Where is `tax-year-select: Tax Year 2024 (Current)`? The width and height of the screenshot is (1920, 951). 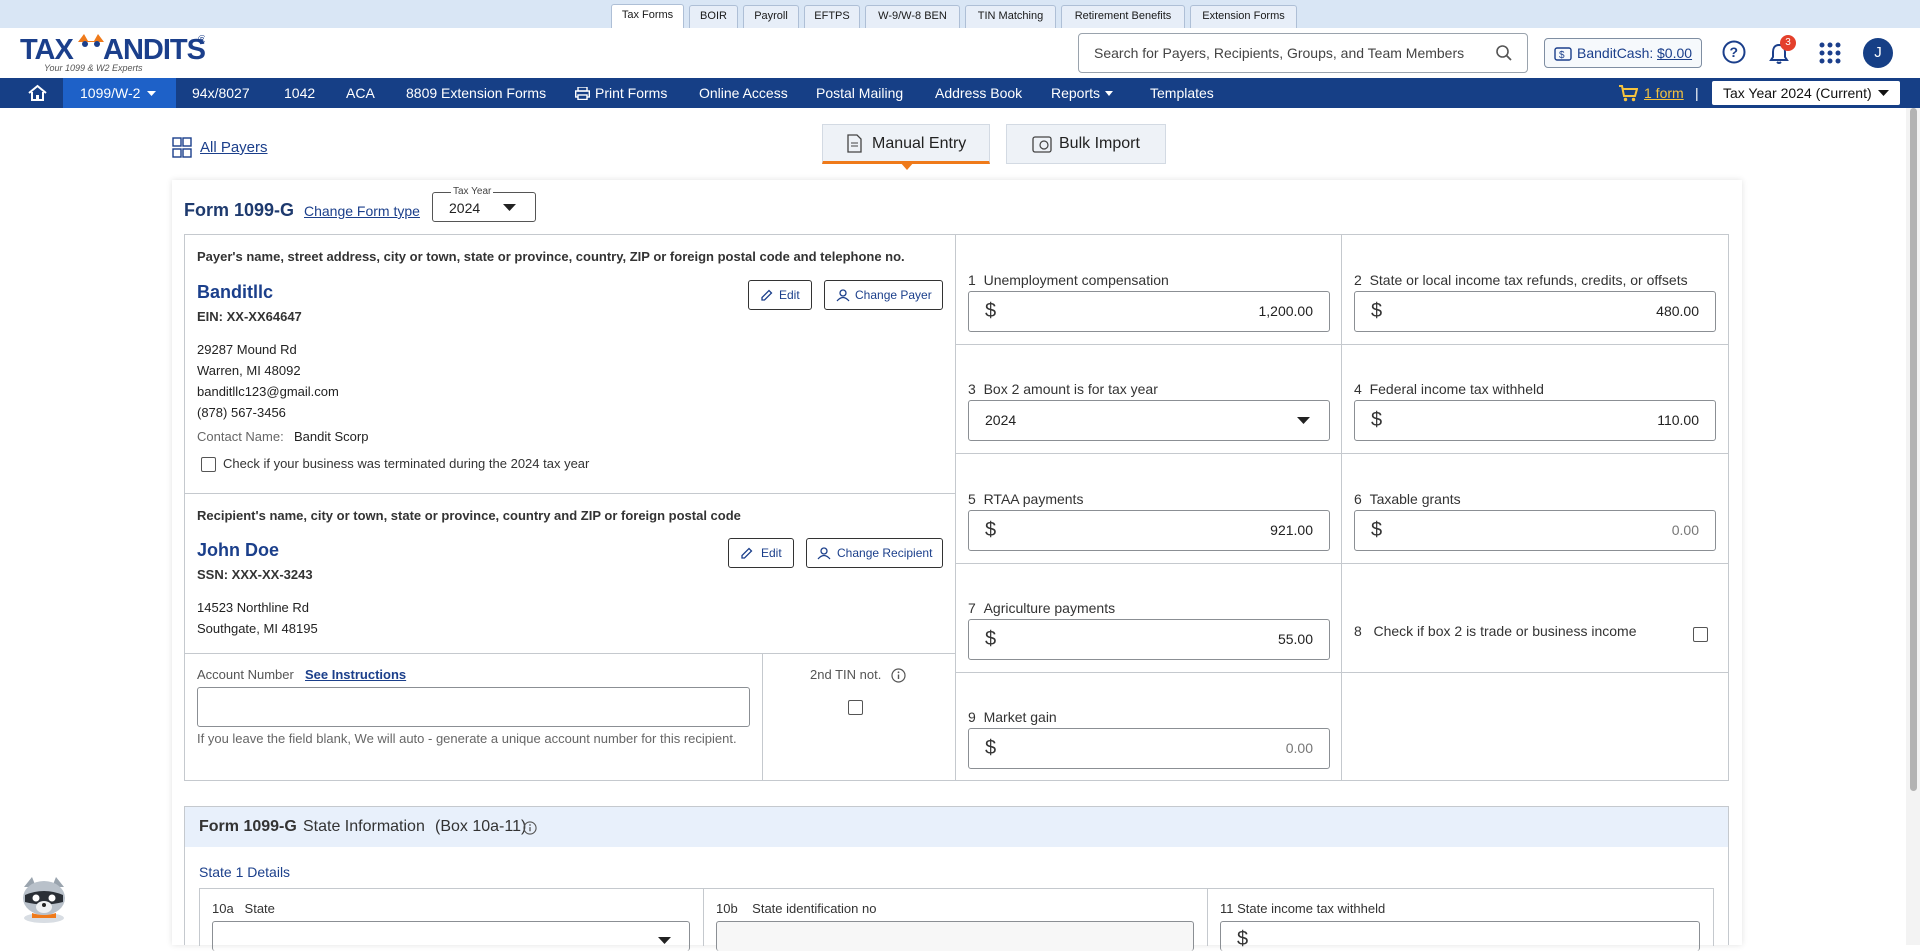
tax-year-select: Tax Year 2024 (Current) is located at coordinates (1806, 93).